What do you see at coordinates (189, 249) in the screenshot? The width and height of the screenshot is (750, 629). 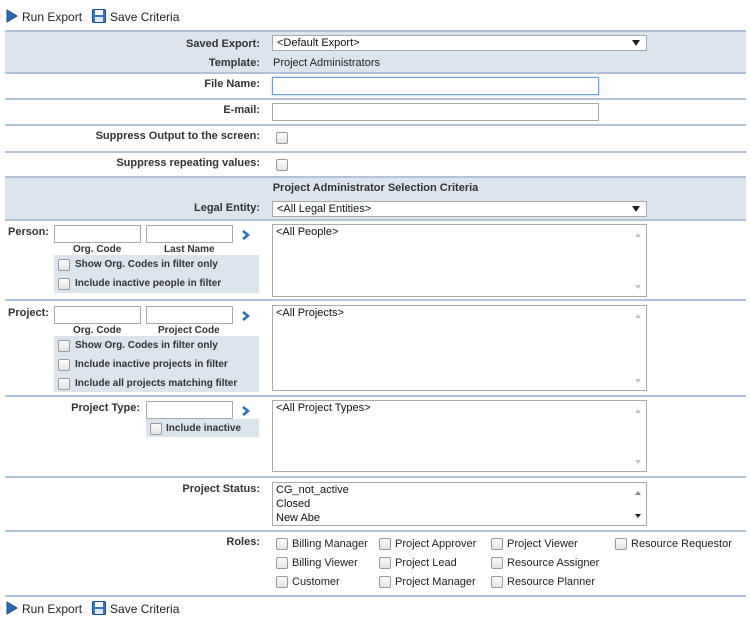 I see `person-last-name-caption: Last Name` at bounding box center [189, 249].